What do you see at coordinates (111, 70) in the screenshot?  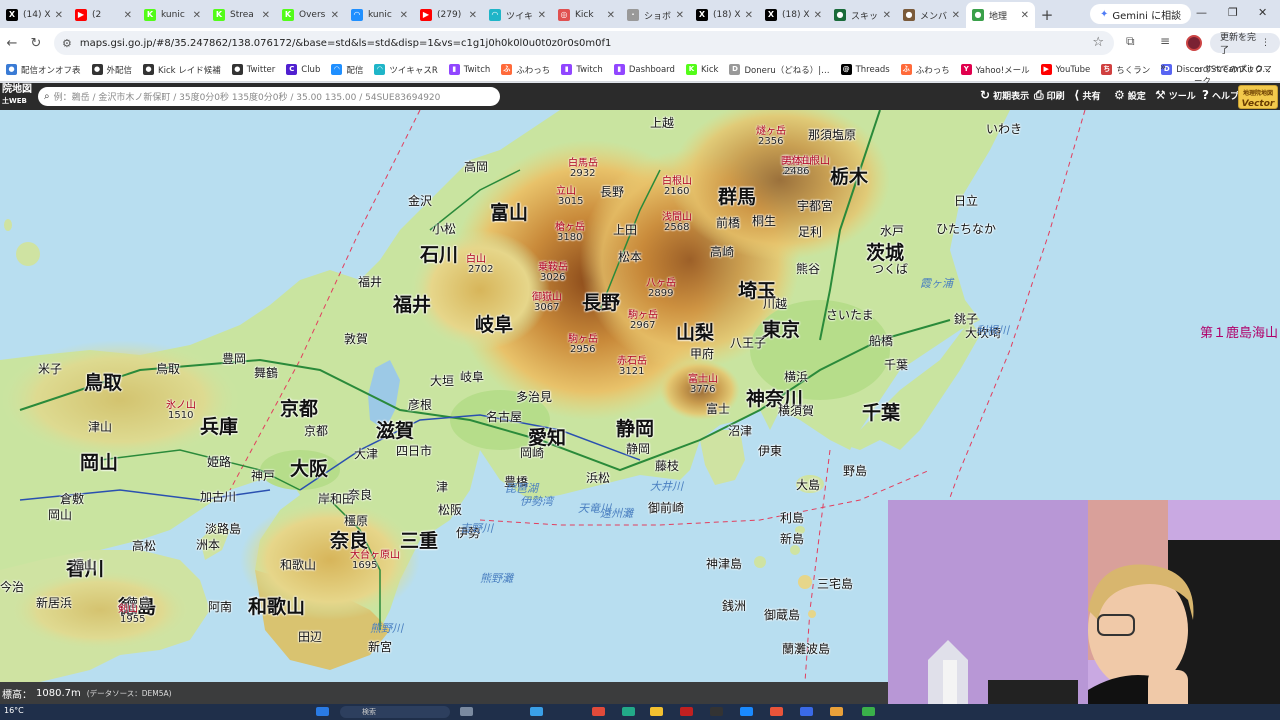 I see `bookmark-item: ● 外配信` at bounding box center [111, 70].